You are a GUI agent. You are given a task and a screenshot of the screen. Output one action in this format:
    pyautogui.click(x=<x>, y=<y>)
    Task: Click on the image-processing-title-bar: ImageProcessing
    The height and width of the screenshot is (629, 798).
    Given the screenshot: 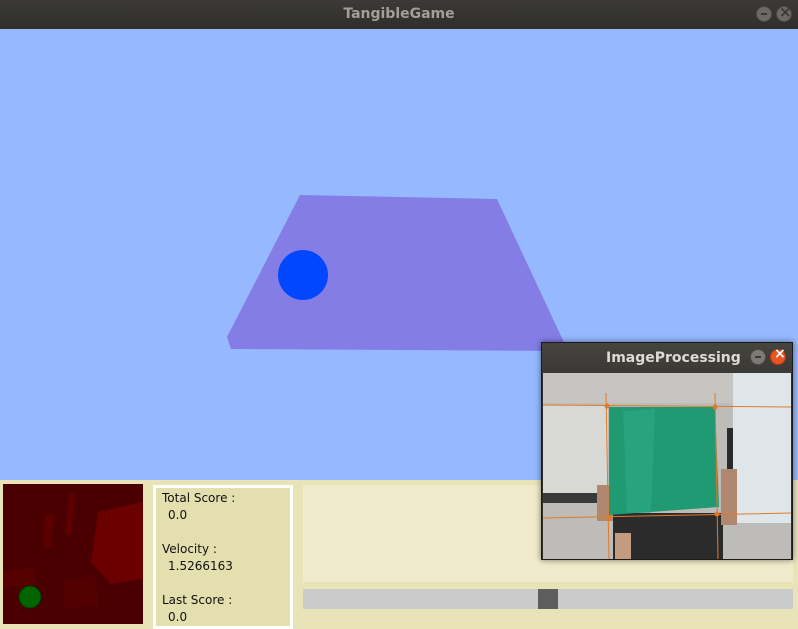 What is the action you would take?
    pyautogui.click(x=667, y=358)
    